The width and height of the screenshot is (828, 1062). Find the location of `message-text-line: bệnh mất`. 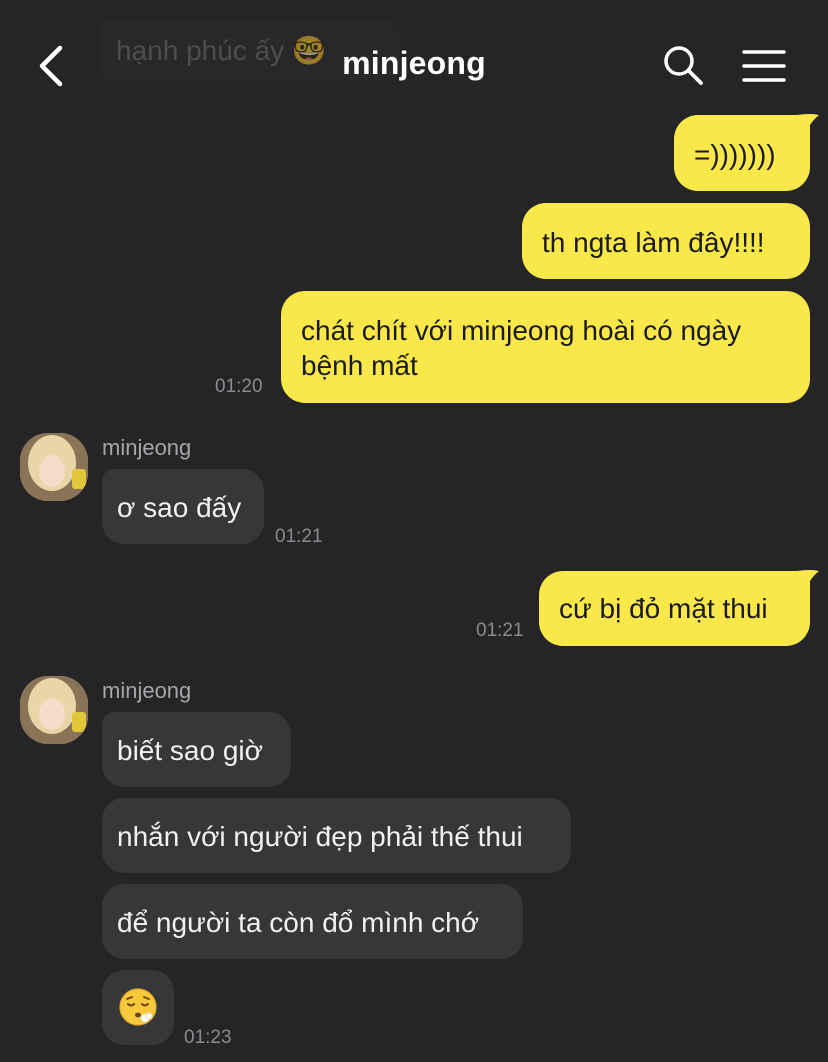

message-text-line: bệnh mất is located at coordinates (359, 365).